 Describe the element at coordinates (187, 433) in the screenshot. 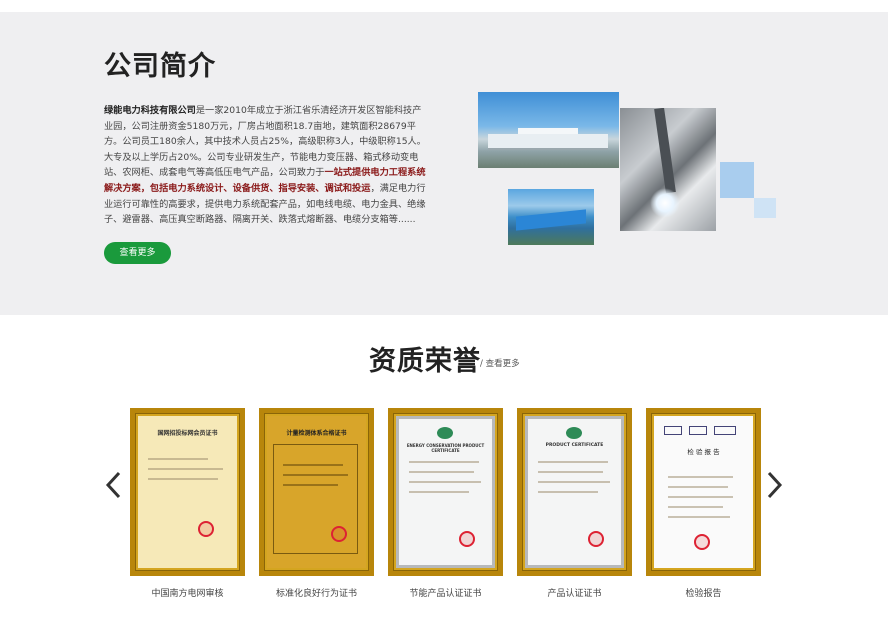

I see `certificate-heading: 国网招投标网会员证书` at that location.